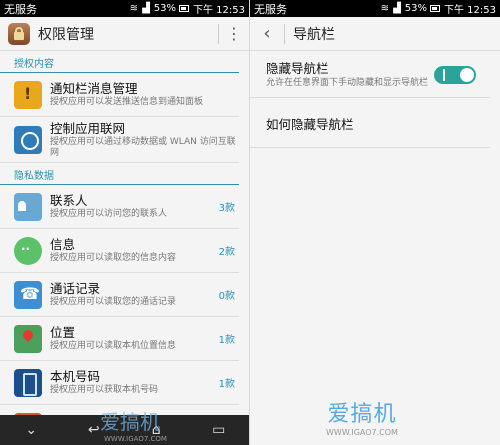 The width and height of the screenshot is (500, 445). What do you see at coordinates (370, 74) in the screenshot?
I see `setting-hide-navbar: 隐藏导航栏 允许在任意界面下手动隐藏和显示导航栏` at bounding box center [370, 74].